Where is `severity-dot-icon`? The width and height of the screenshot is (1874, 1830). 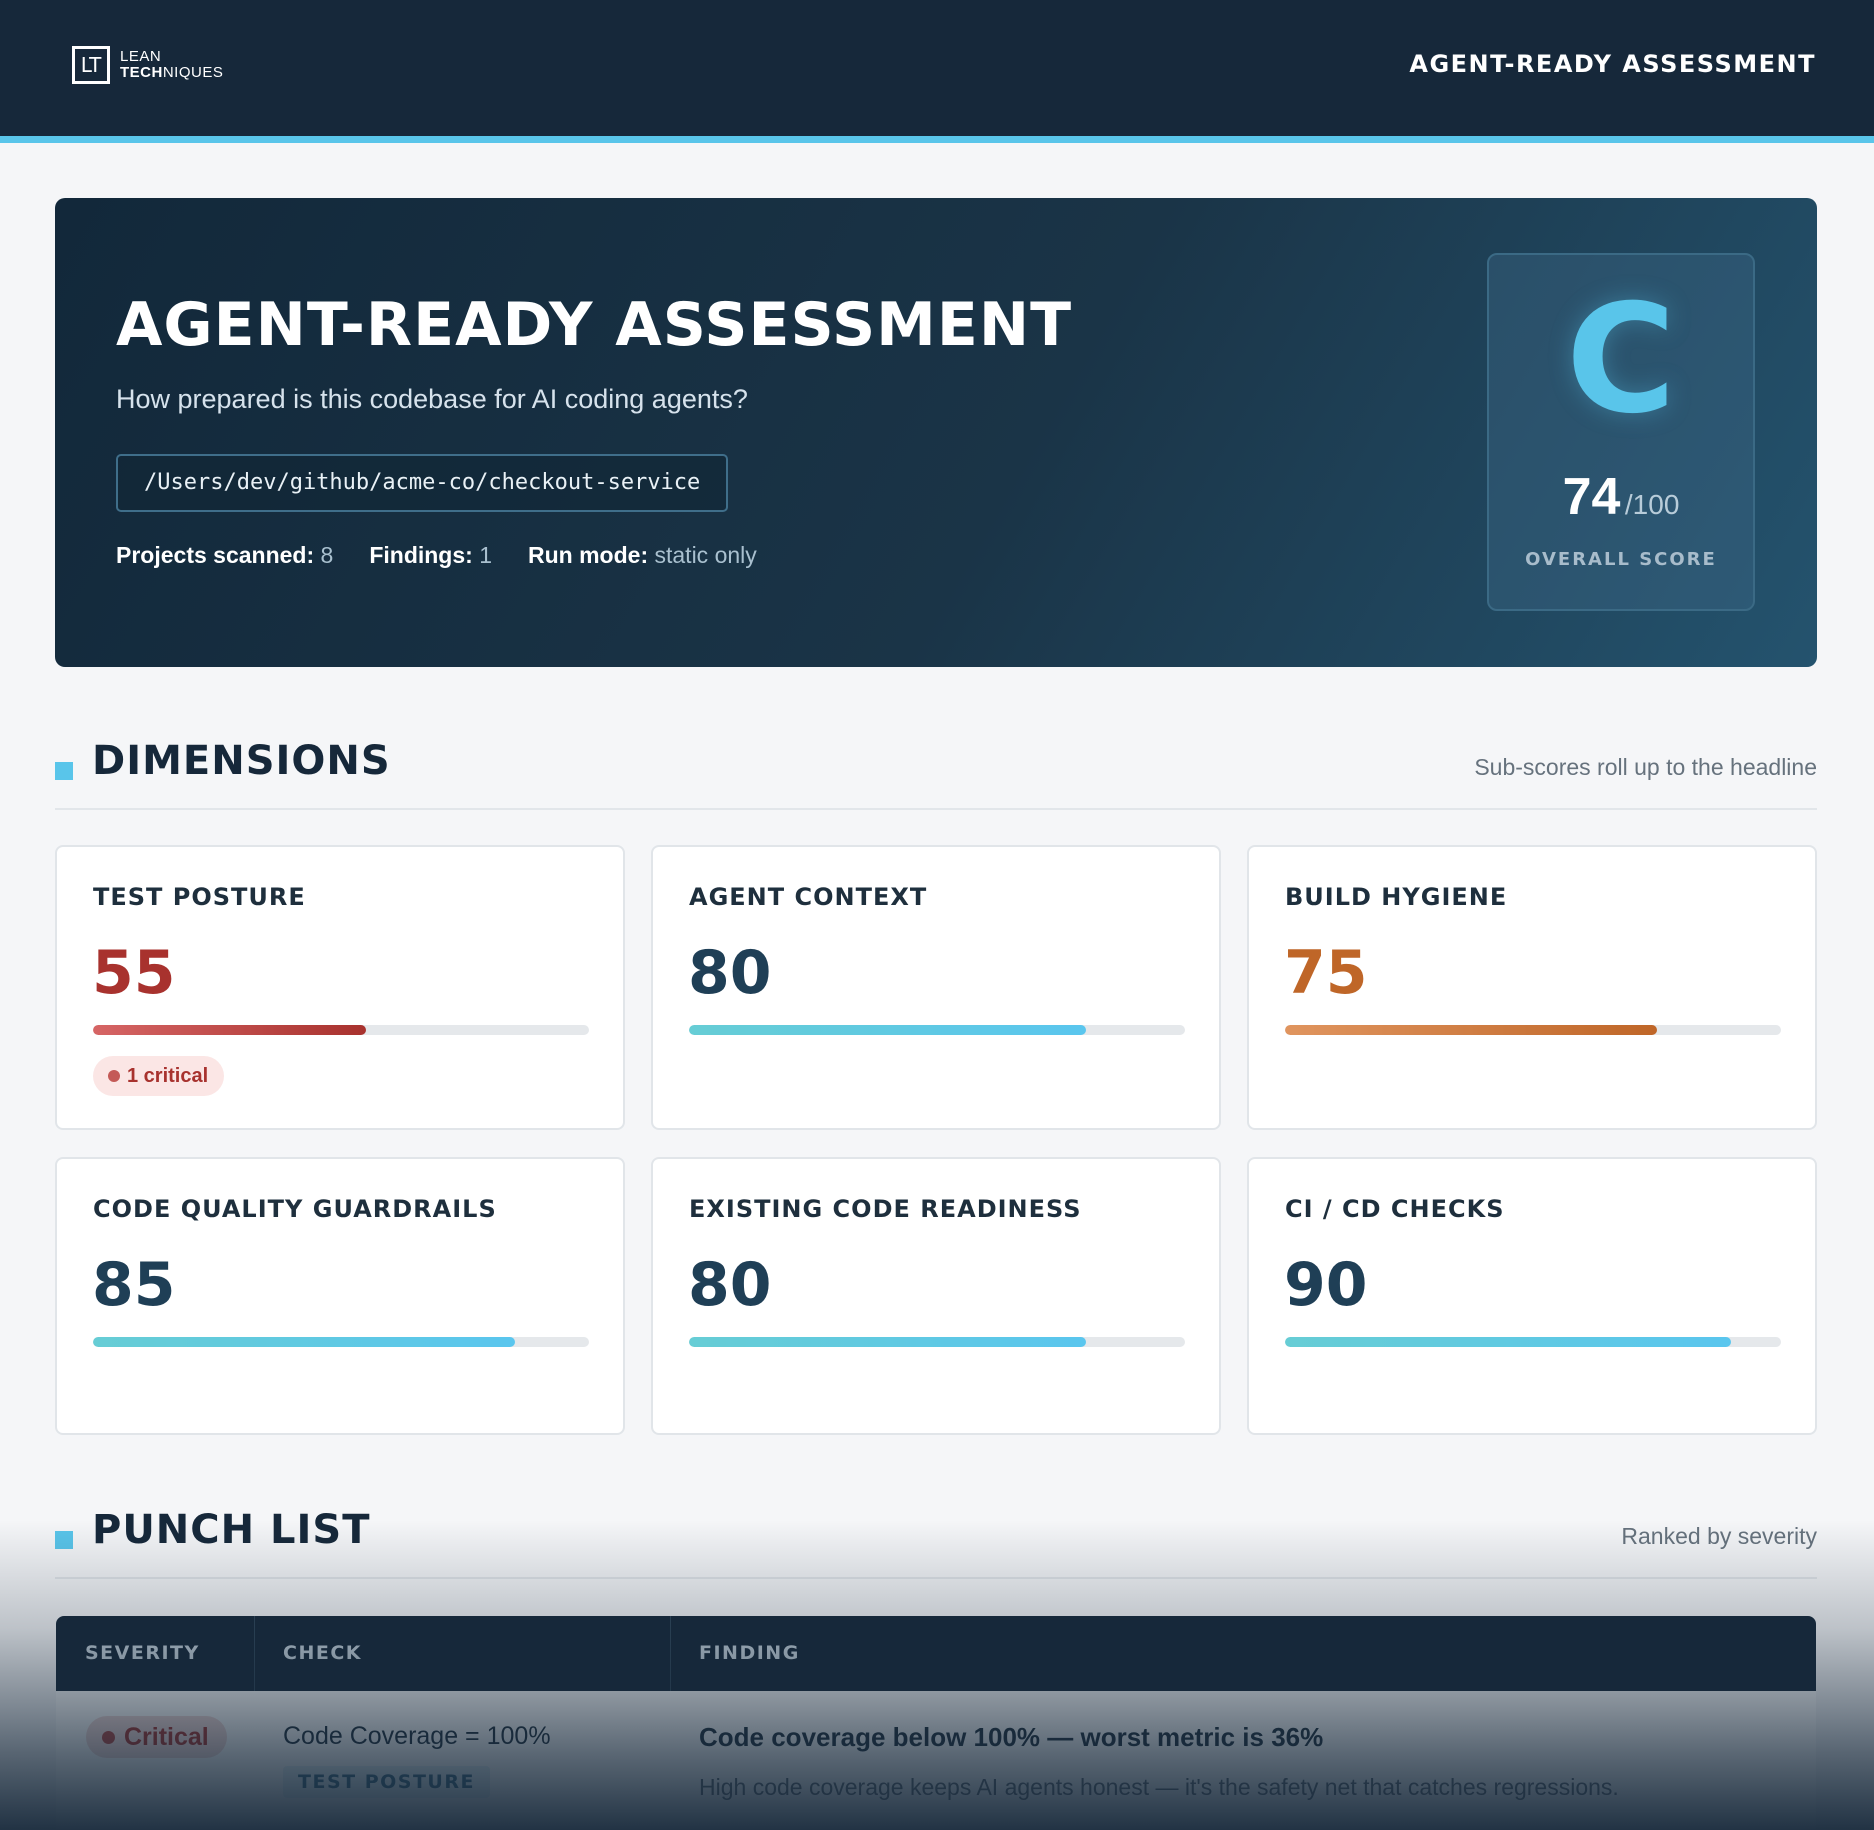
severity-dot-icon is located at coordinates (108, 1737).